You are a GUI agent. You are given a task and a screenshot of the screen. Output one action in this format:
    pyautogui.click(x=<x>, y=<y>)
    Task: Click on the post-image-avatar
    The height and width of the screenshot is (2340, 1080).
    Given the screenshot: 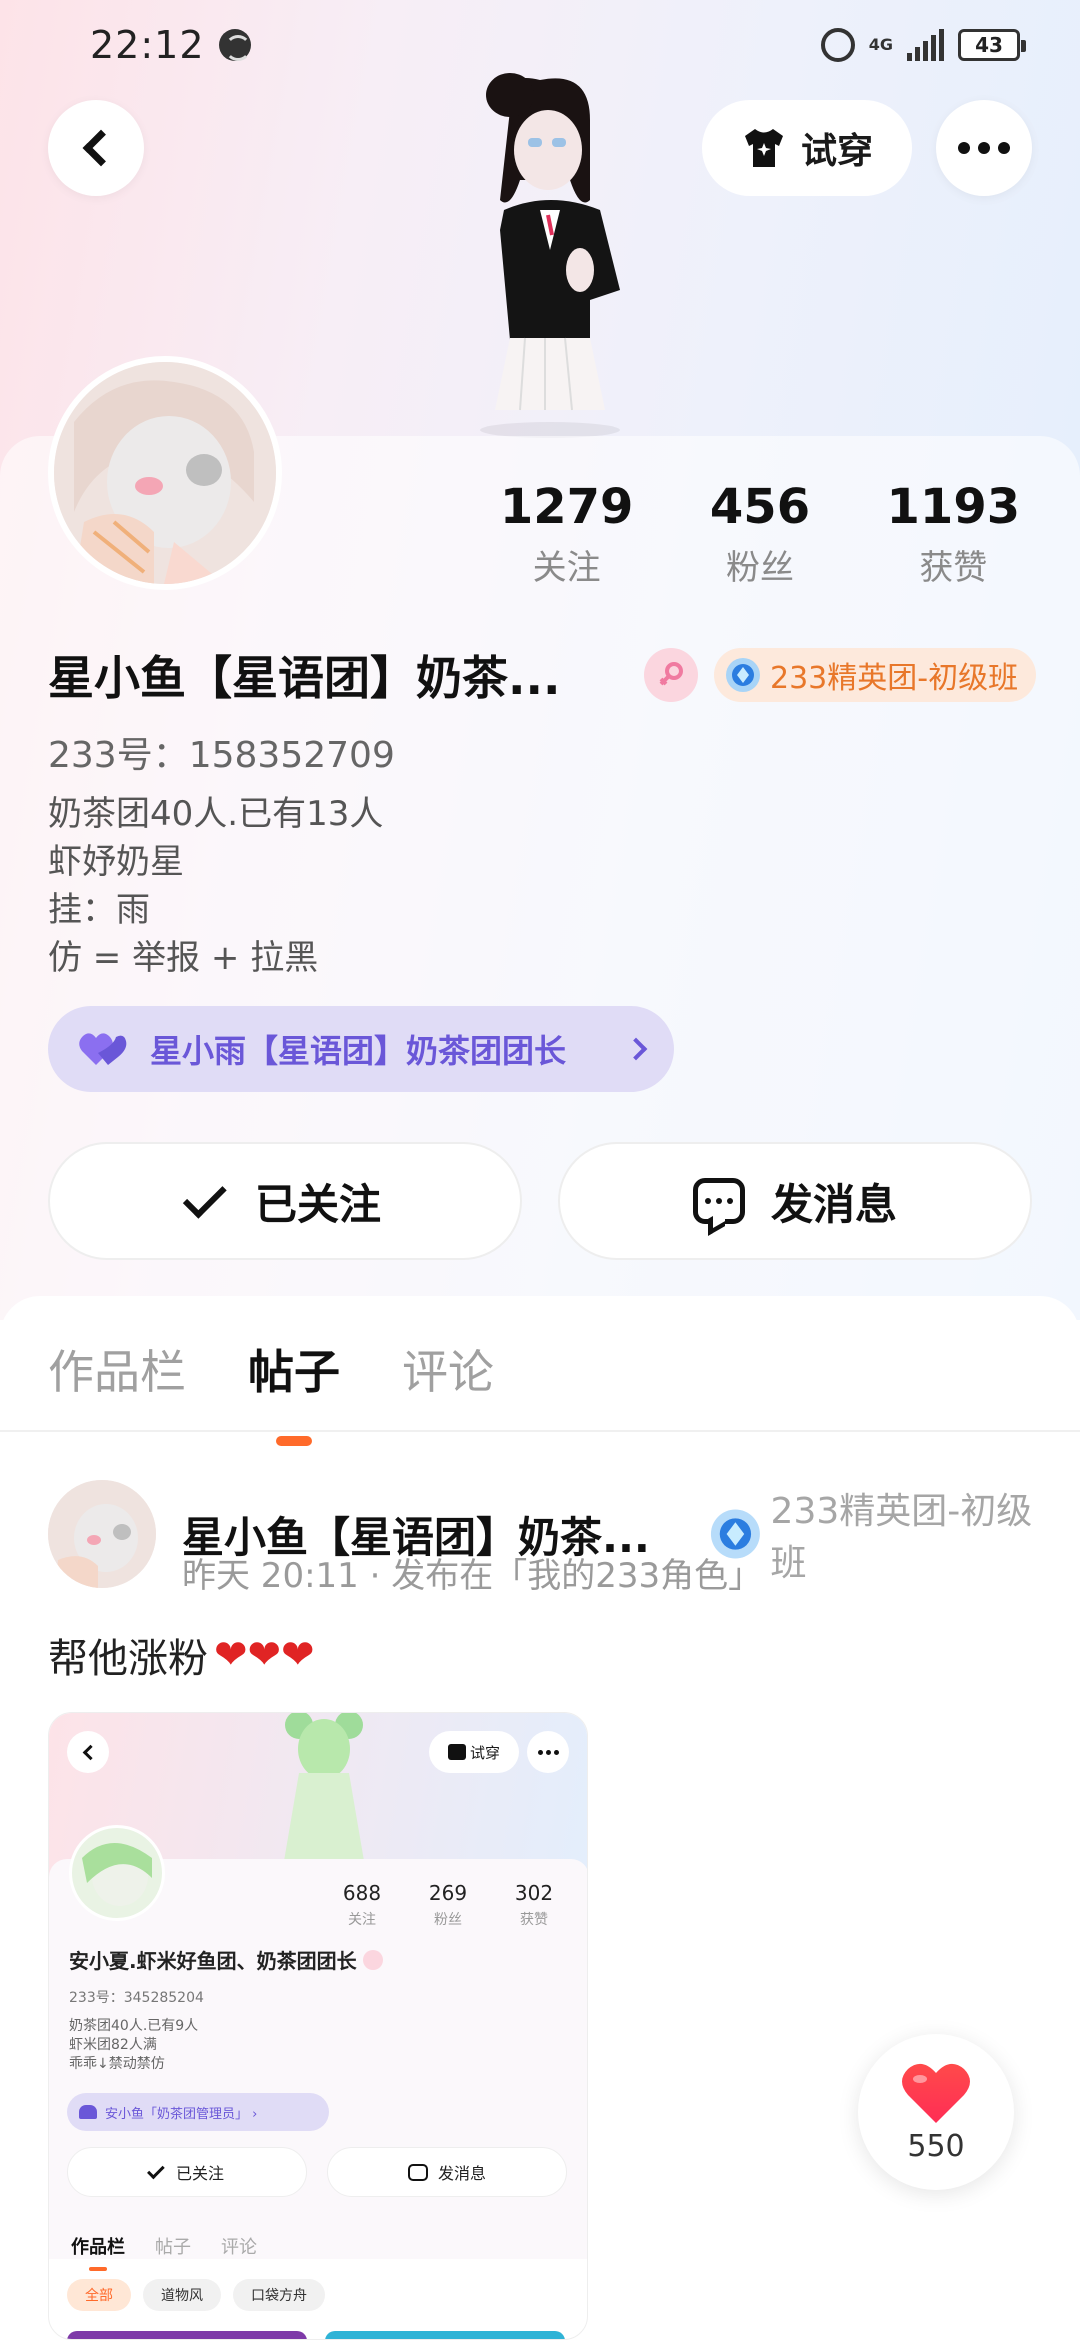 What is the action you would take?
    pyautogui.click(x=117, y=1873)
    